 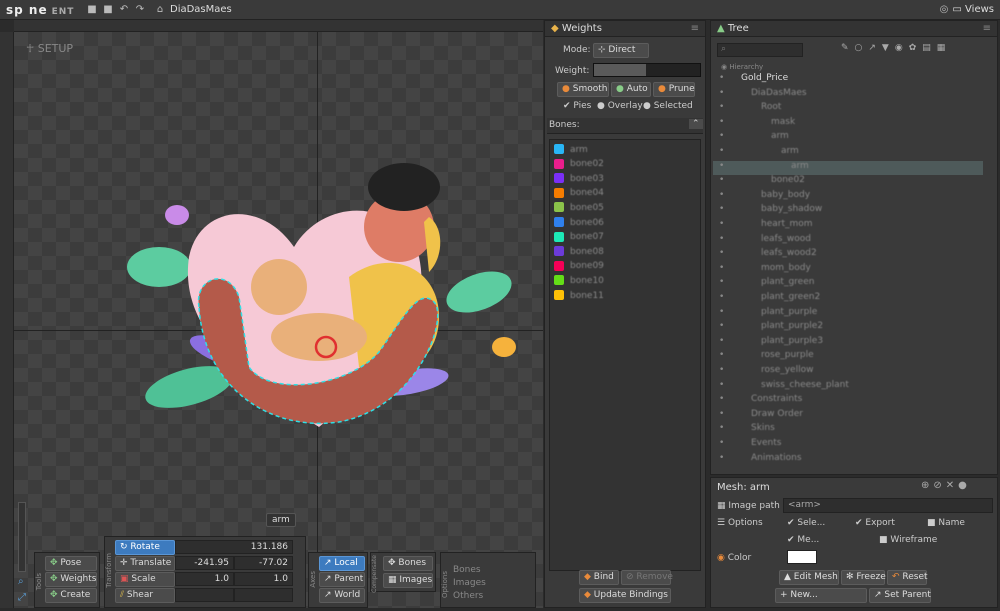 I want to click on tree-item: • Events, so click(x=848, y=445).